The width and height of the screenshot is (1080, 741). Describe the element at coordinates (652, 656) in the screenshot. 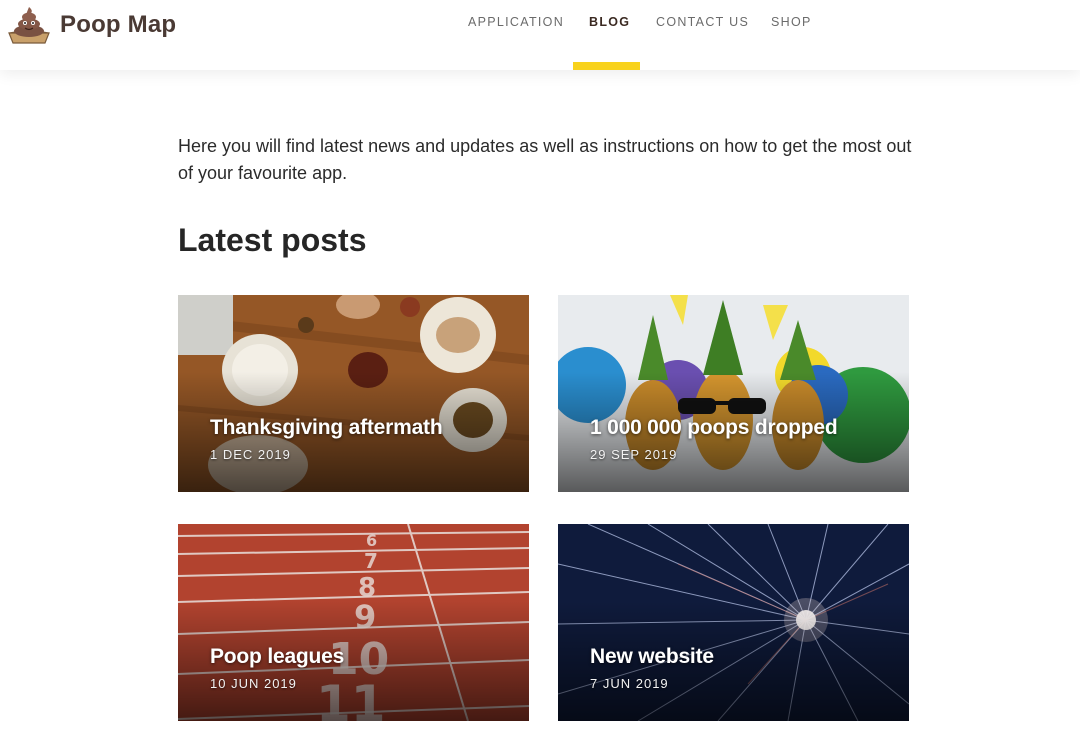

I see `post-title: New website` at that location.